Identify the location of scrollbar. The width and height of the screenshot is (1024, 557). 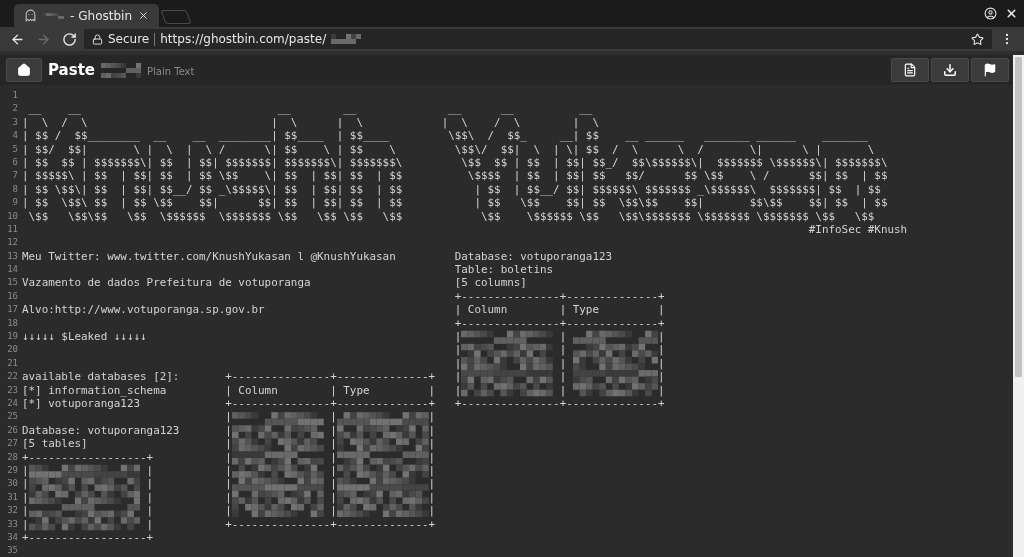
(1018, 306).